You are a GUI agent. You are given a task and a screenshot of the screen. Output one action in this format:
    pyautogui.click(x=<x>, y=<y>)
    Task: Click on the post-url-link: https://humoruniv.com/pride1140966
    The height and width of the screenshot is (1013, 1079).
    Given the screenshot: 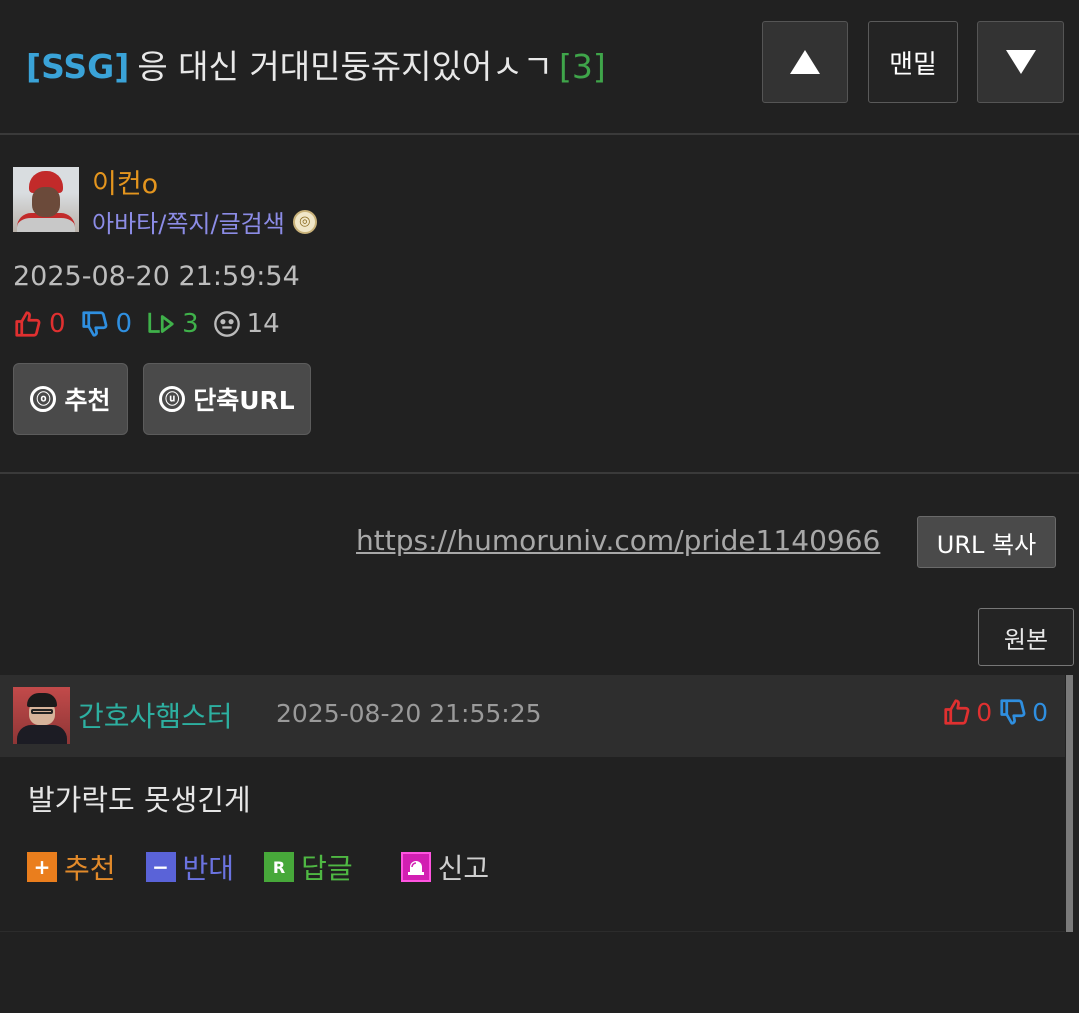 What is the action you would take?
    pyautogui.click(x=618, y=540)
    